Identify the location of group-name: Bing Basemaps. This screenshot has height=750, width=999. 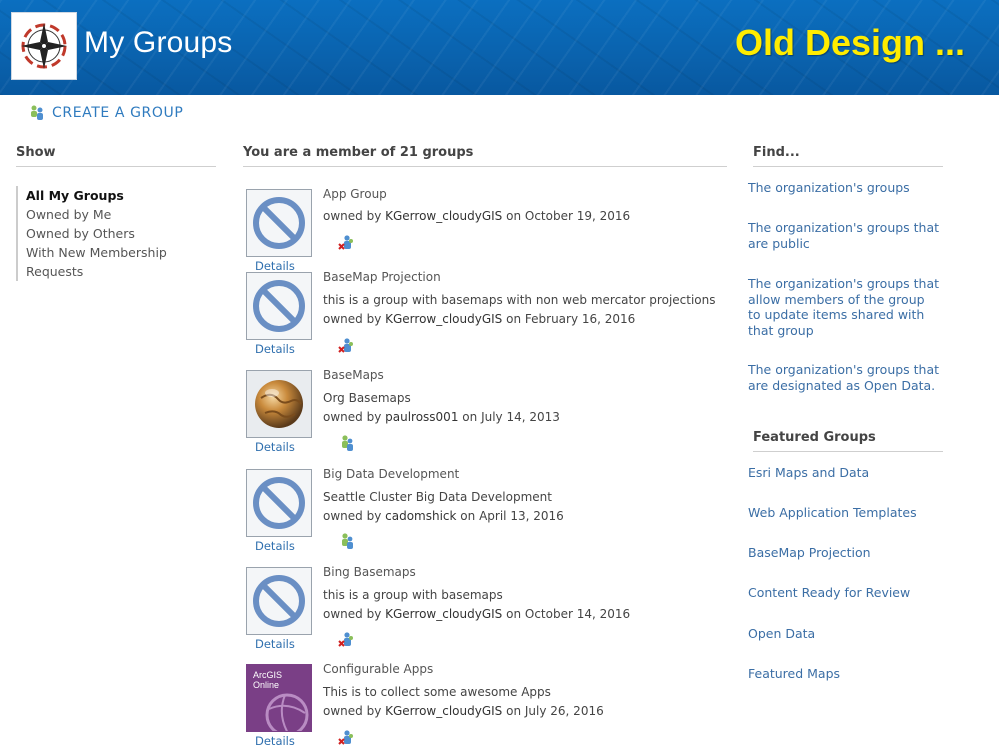
(369, 572).